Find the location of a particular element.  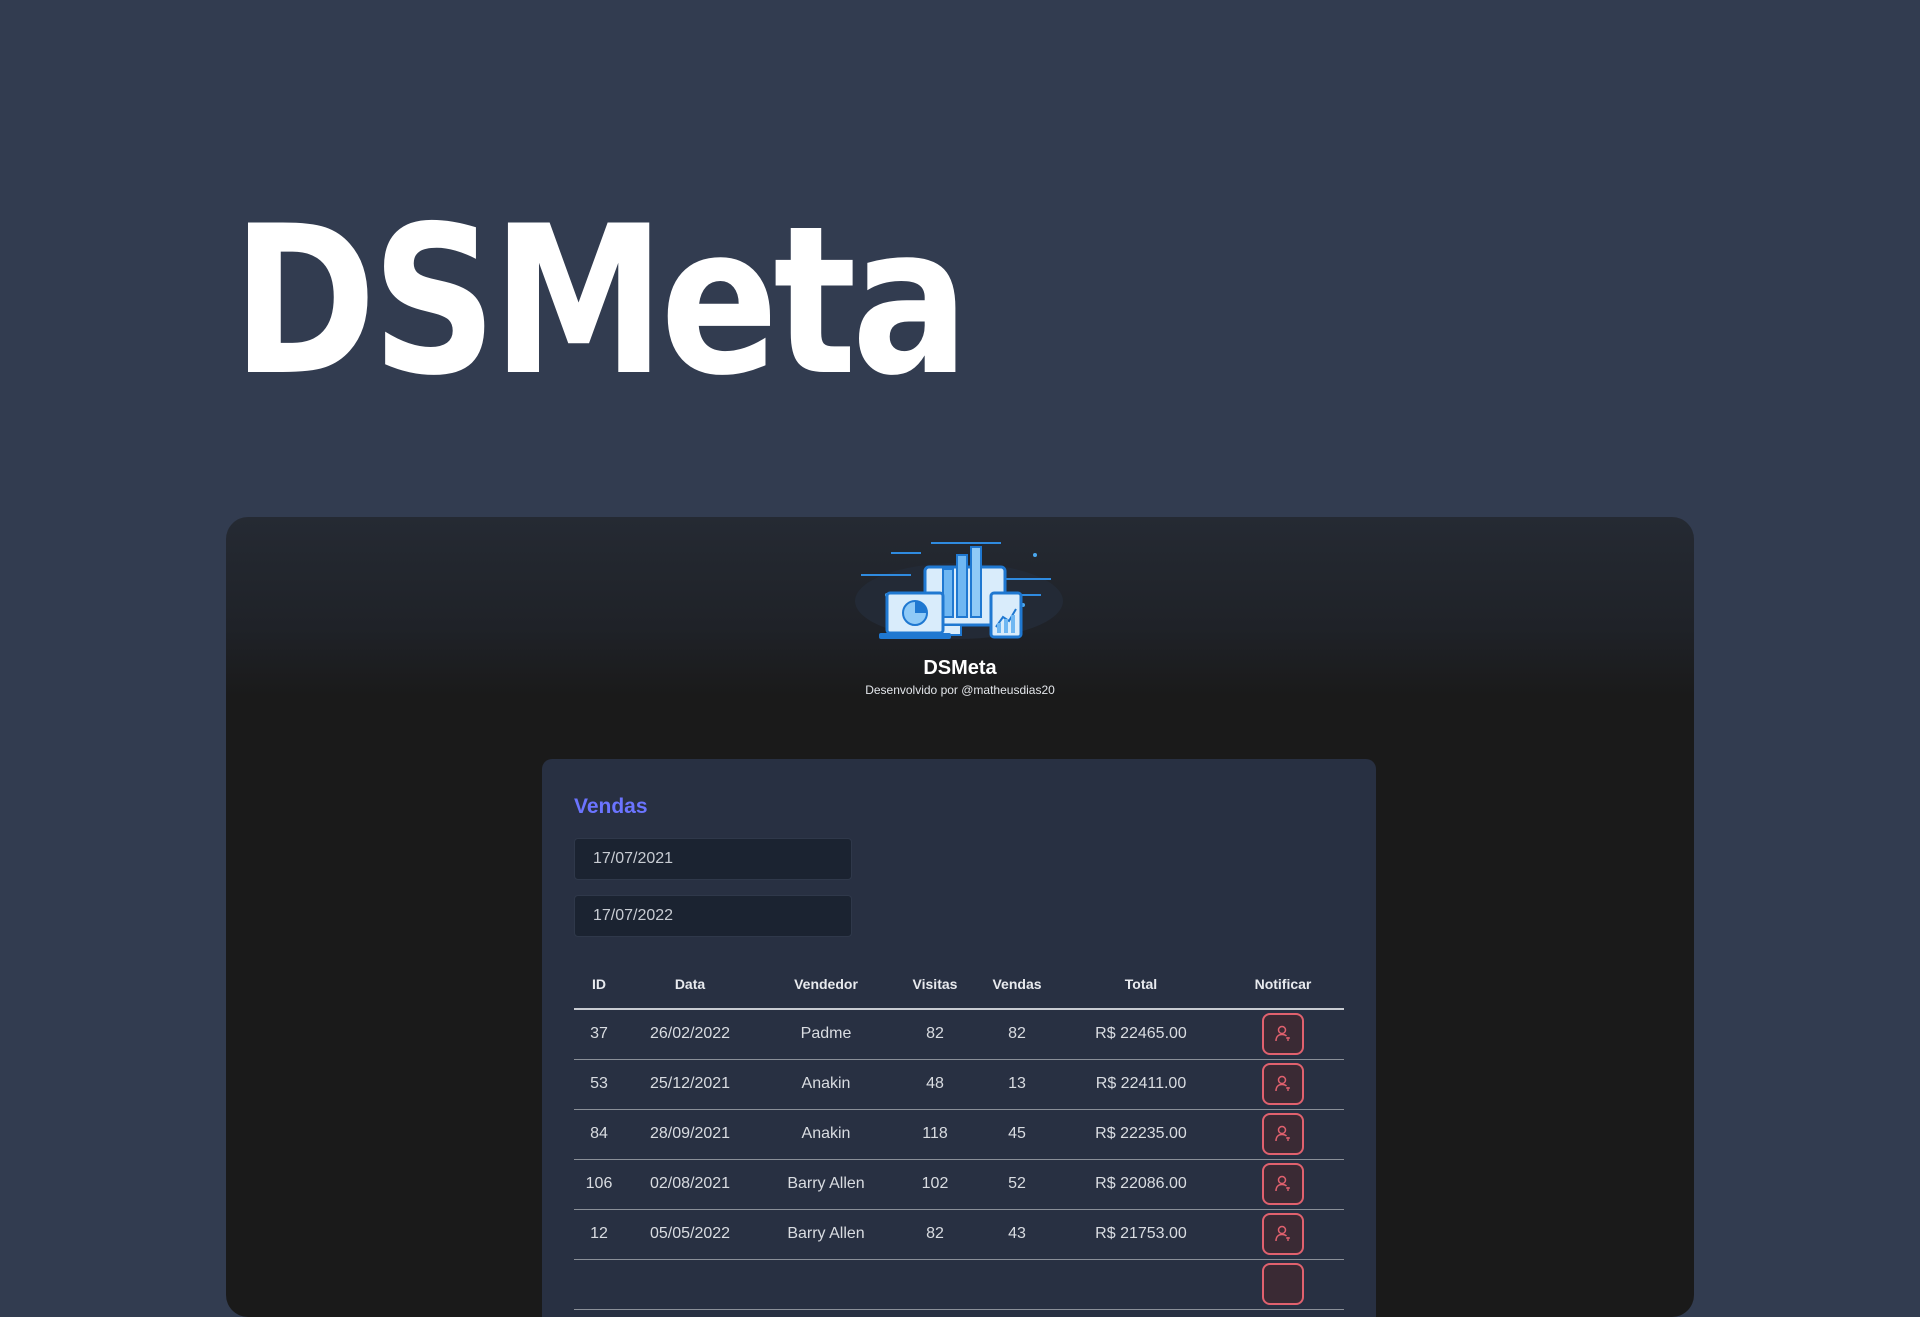

brand-subtitle: Desenvolvido por @matheusdias20 is located at coordinates (960, 690).